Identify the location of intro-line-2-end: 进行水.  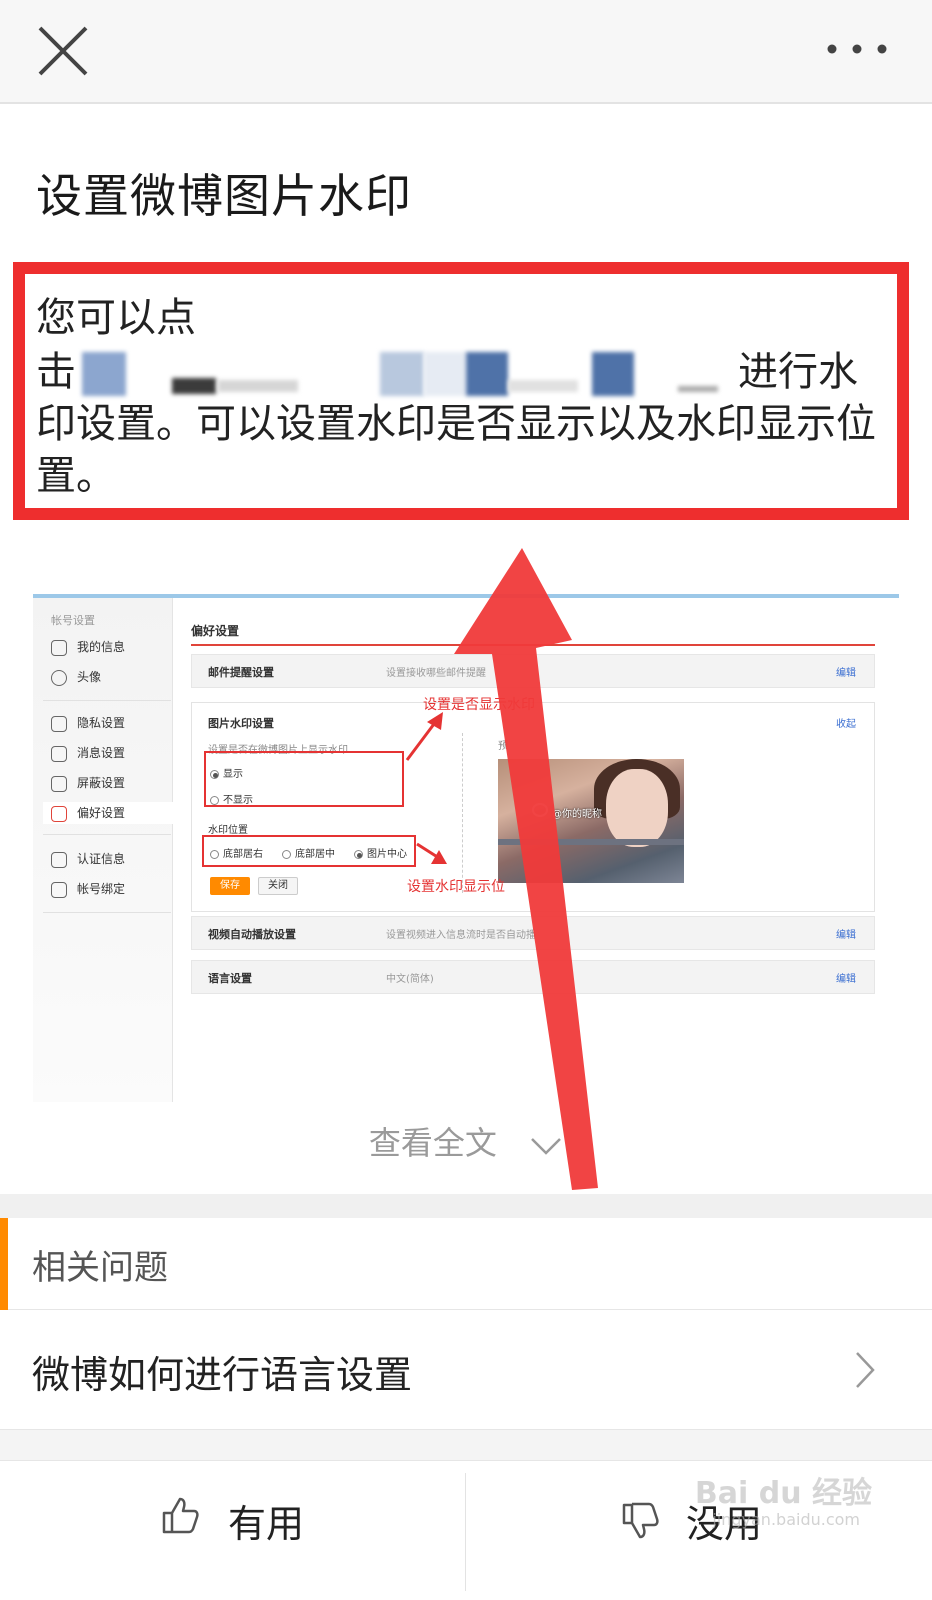
(798, 372).